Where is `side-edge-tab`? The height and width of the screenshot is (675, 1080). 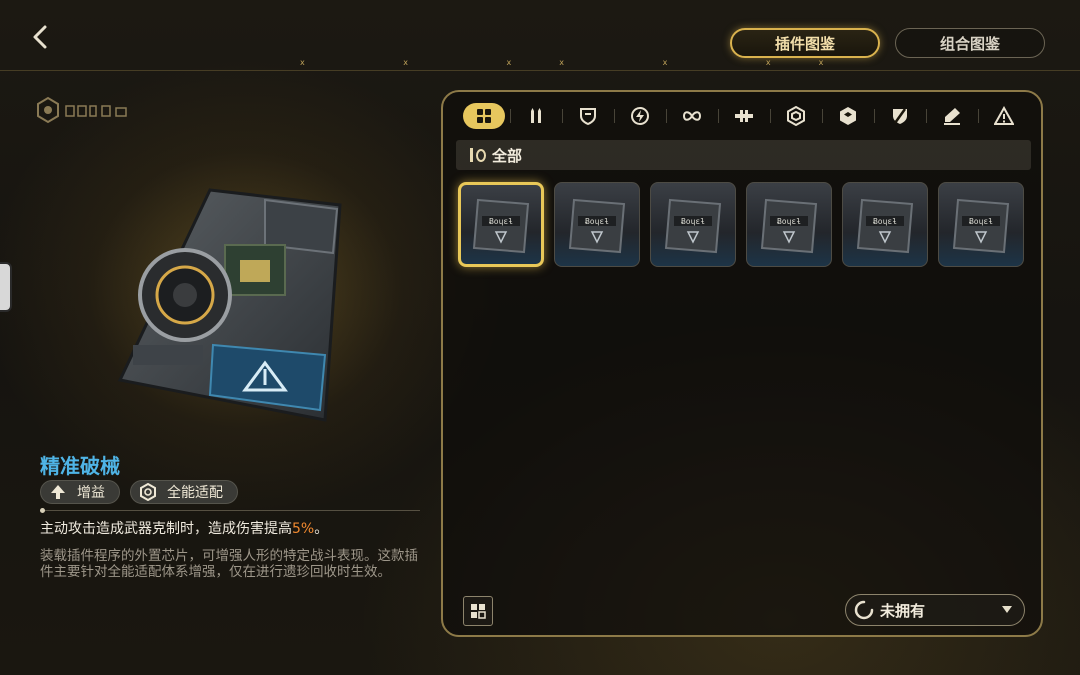 side-edge-tab is located at coordinates (6, 287).